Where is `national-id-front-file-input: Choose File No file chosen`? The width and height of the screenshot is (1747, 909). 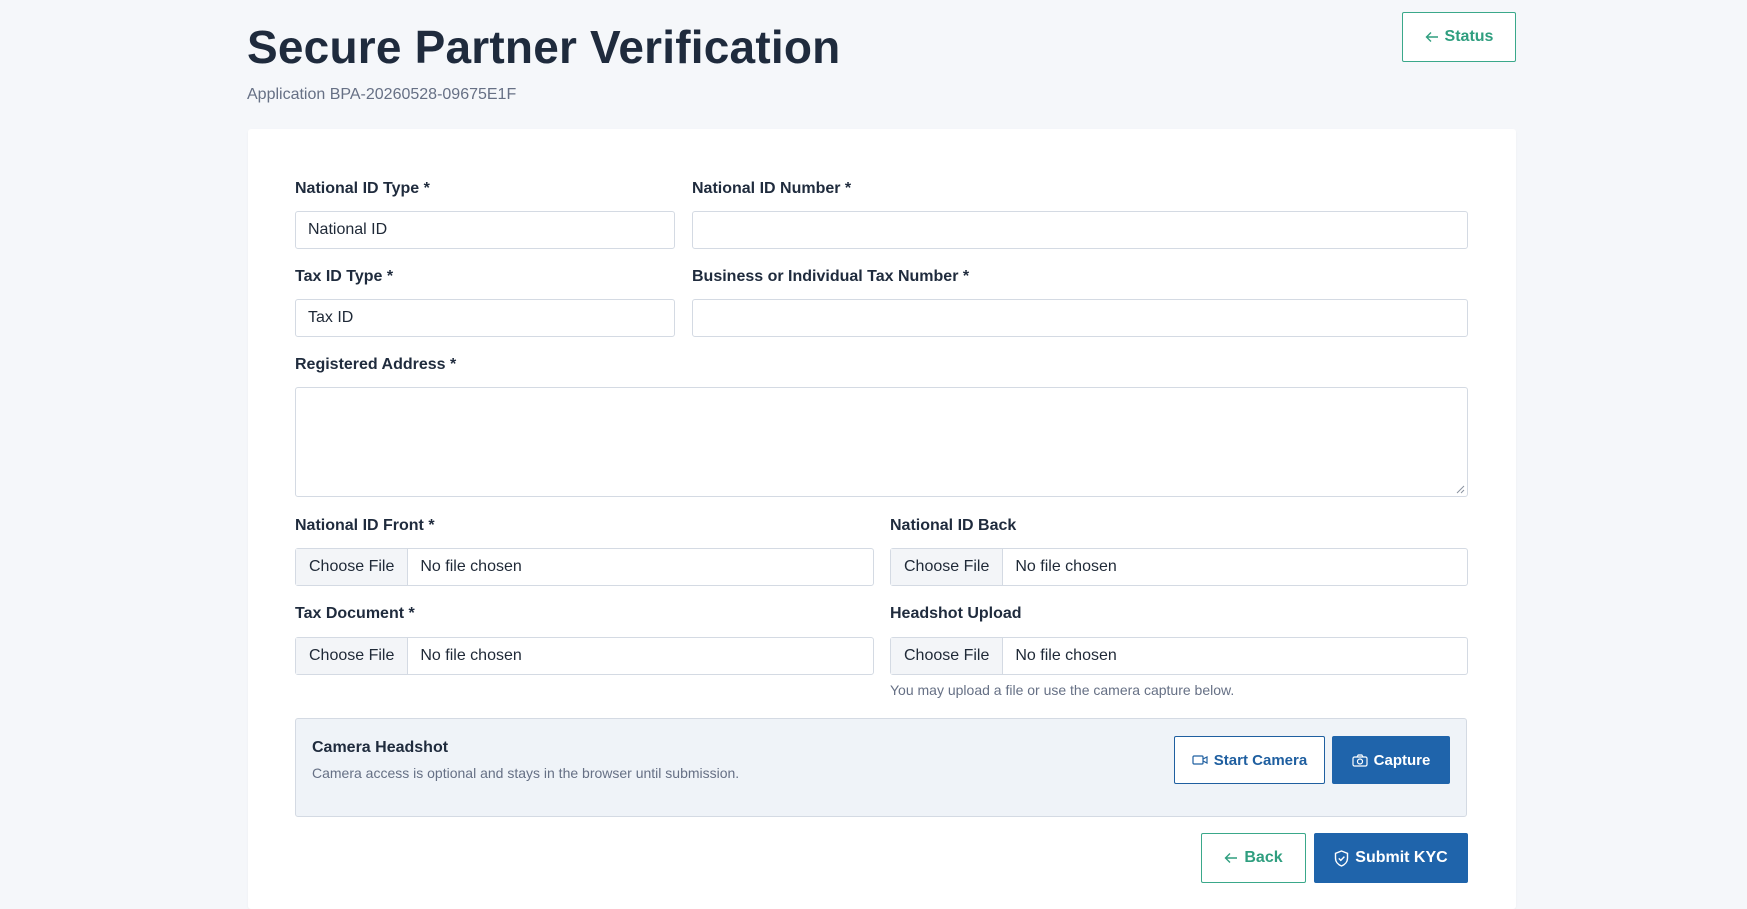
national-id-front-file-input: Choose File No file chosen is located at coordinates (584, 567).